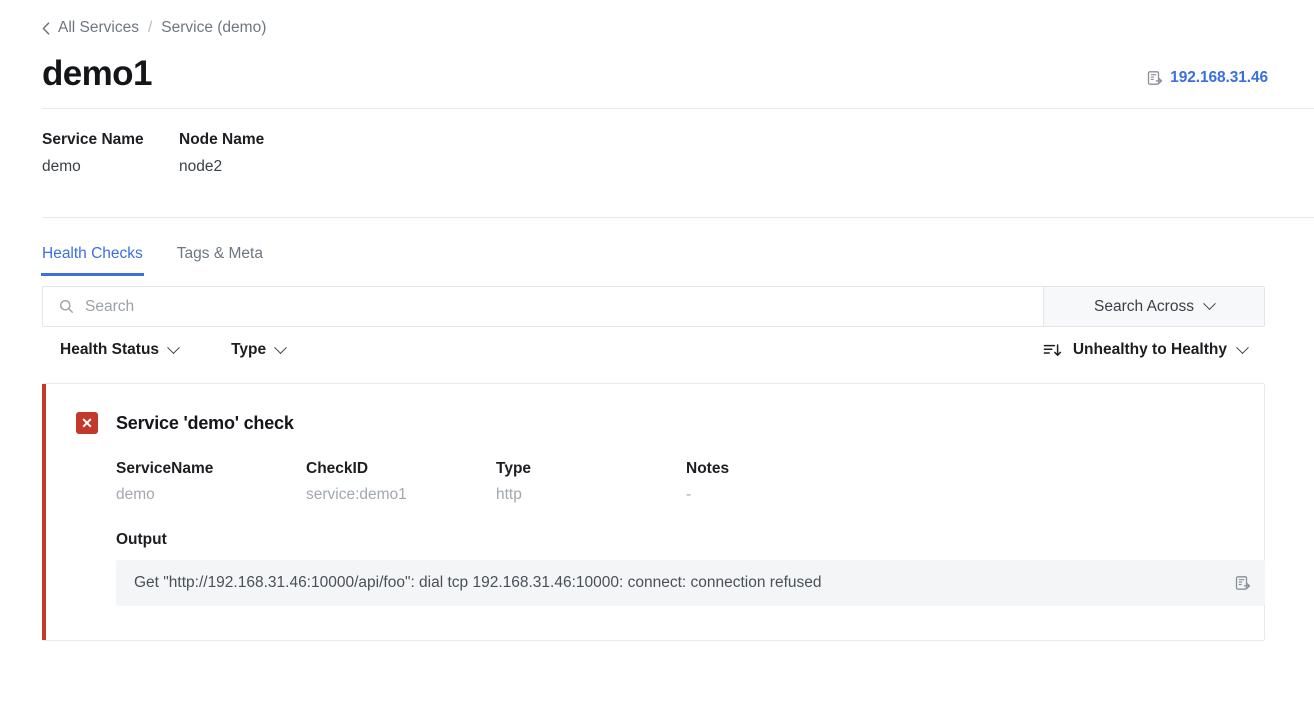 The image size is (1314, 718). Describe the element at coordinates (220, 260) in the screenshot. I see `tab-tags-meta: Tags & Meta` at that location.